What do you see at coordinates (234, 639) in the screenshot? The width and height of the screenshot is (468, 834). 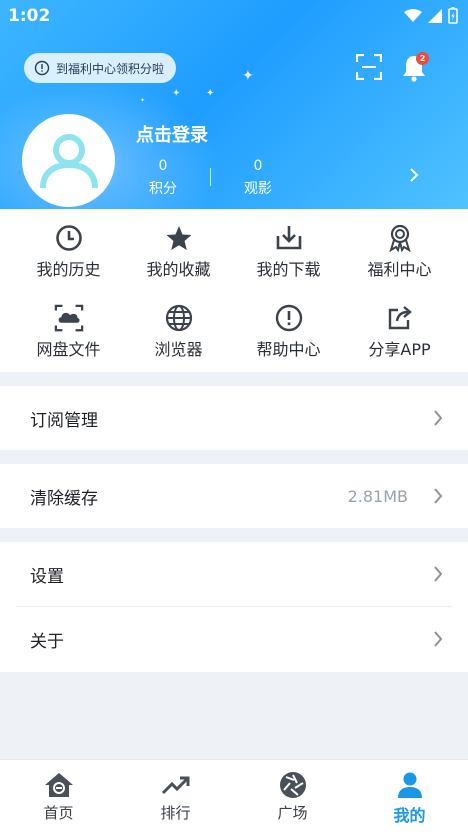 I see `about-row: 关于` at bounding box center [234, 639].